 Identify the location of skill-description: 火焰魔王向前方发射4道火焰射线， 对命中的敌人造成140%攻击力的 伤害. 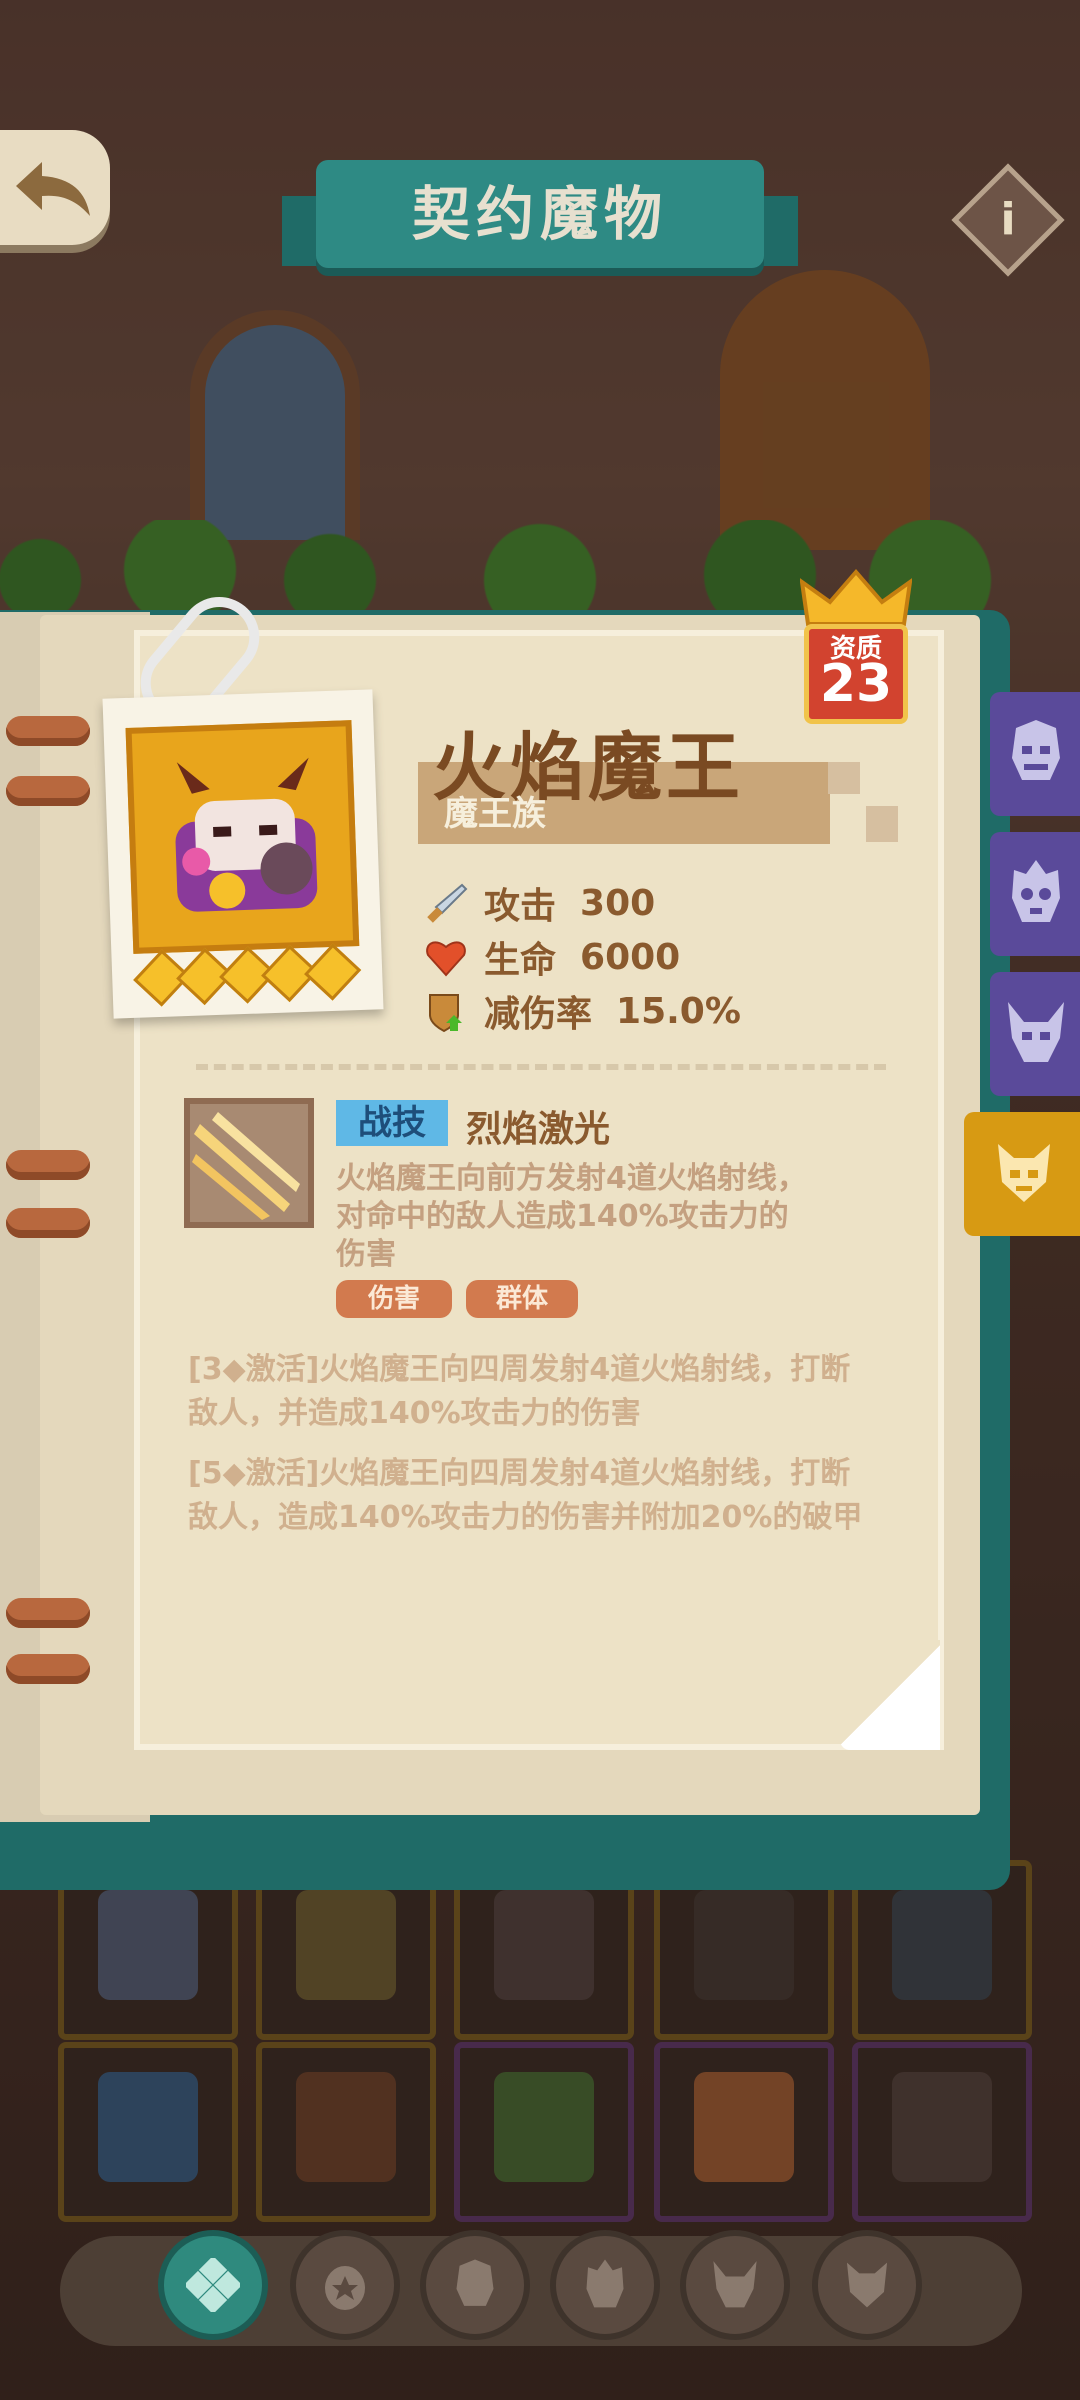
(601, 1217).